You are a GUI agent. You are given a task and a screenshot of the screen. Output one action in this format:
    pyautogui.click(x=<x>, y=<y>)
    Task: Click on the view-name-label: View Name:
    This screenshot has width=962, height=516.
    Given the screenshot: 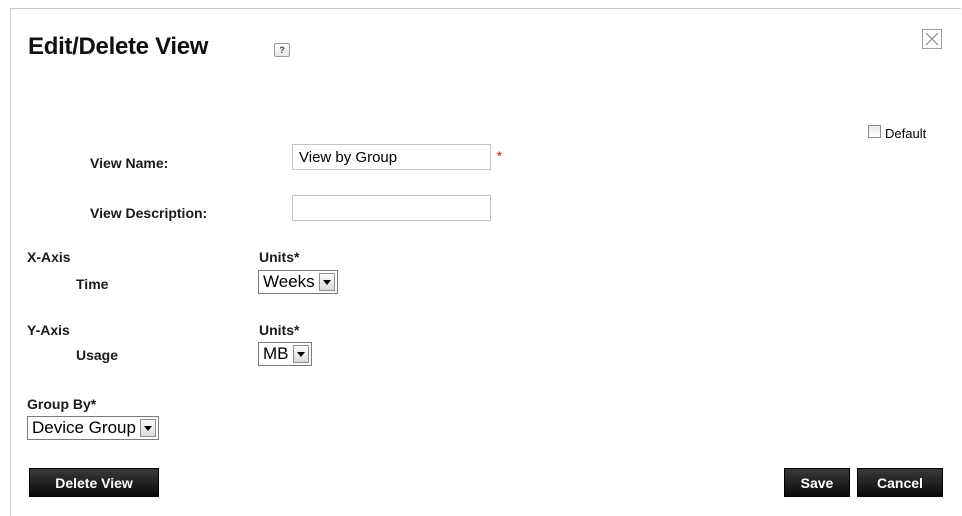 What is the action you would take?
    pyautogui.click(x=129, y=163)
    